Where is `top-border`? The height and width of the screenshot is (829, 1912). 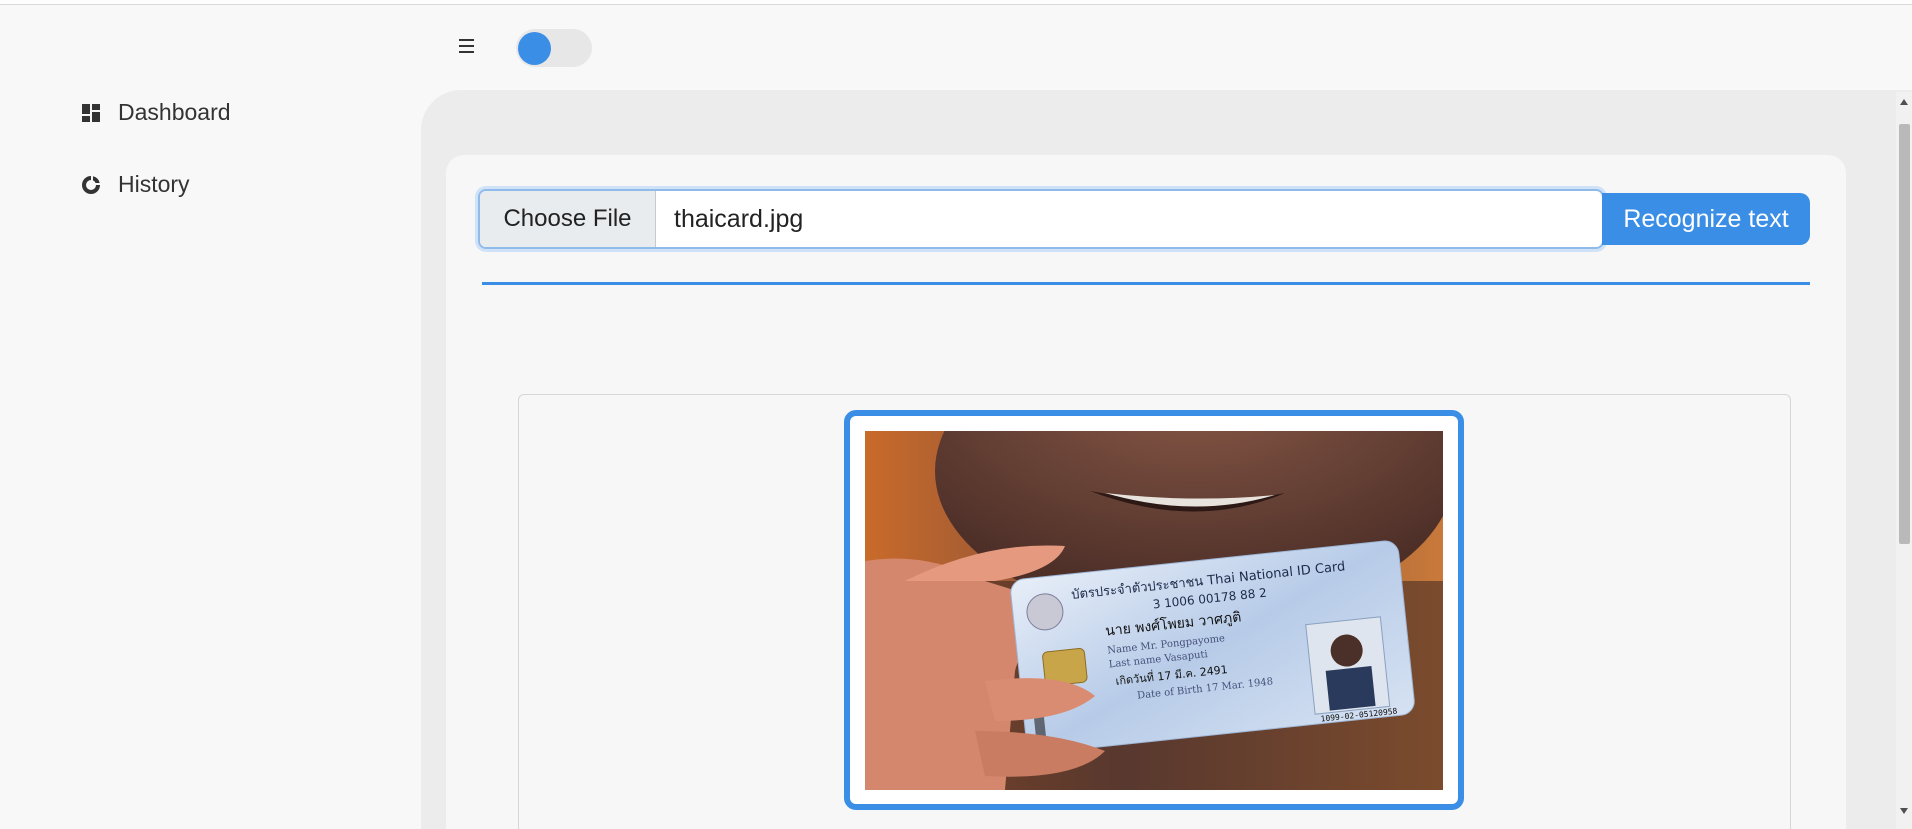
top-border is located at coordinates (956, 2).